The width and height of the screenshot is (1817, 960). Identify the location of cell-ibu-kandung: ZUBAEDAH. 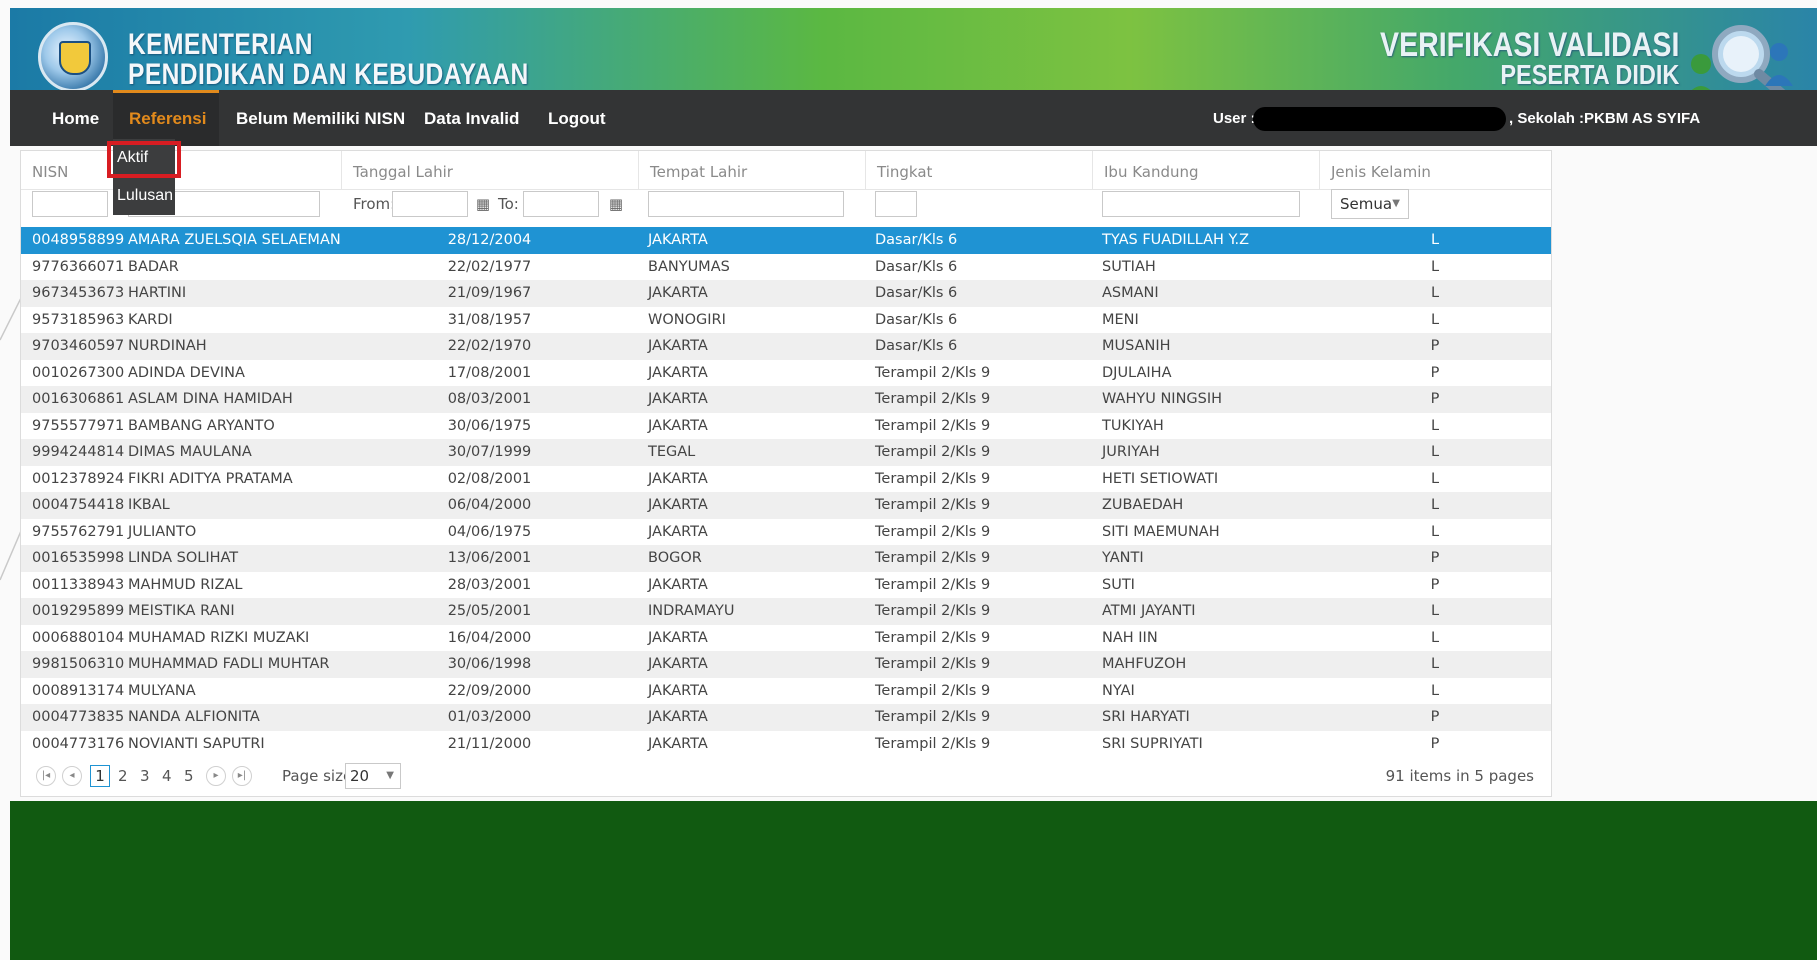
(1143, 505).